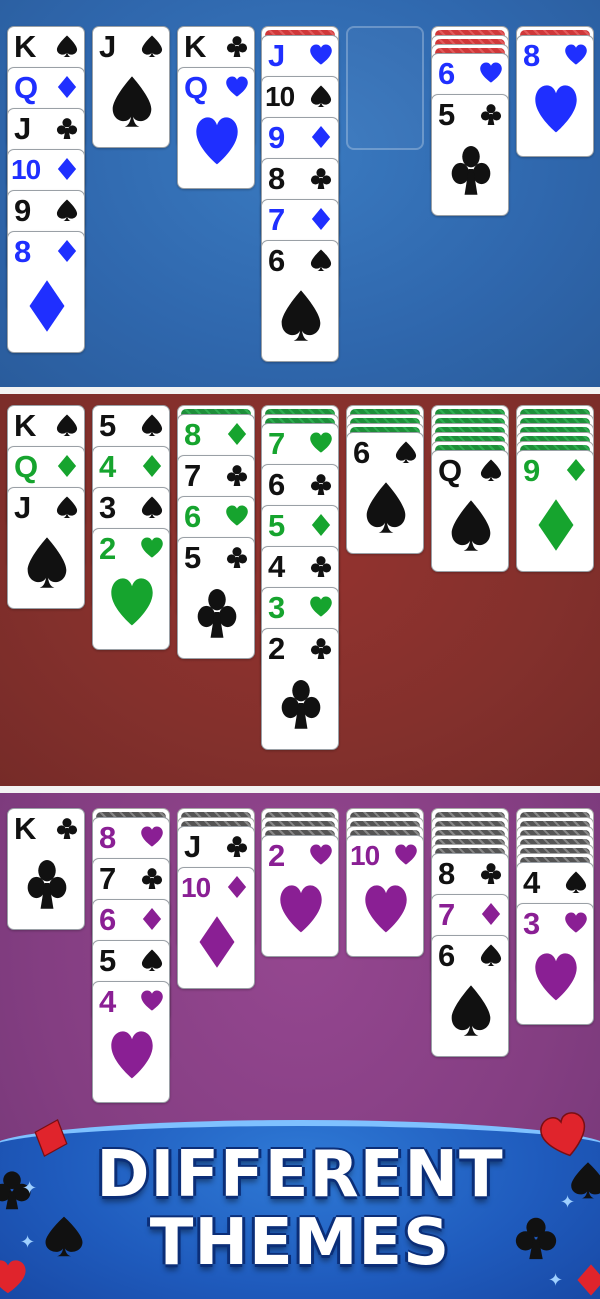  What do you see at coordinates (25, 828) in the screenshot?
I see `card-rank: K` at bounding box center [25, 828].